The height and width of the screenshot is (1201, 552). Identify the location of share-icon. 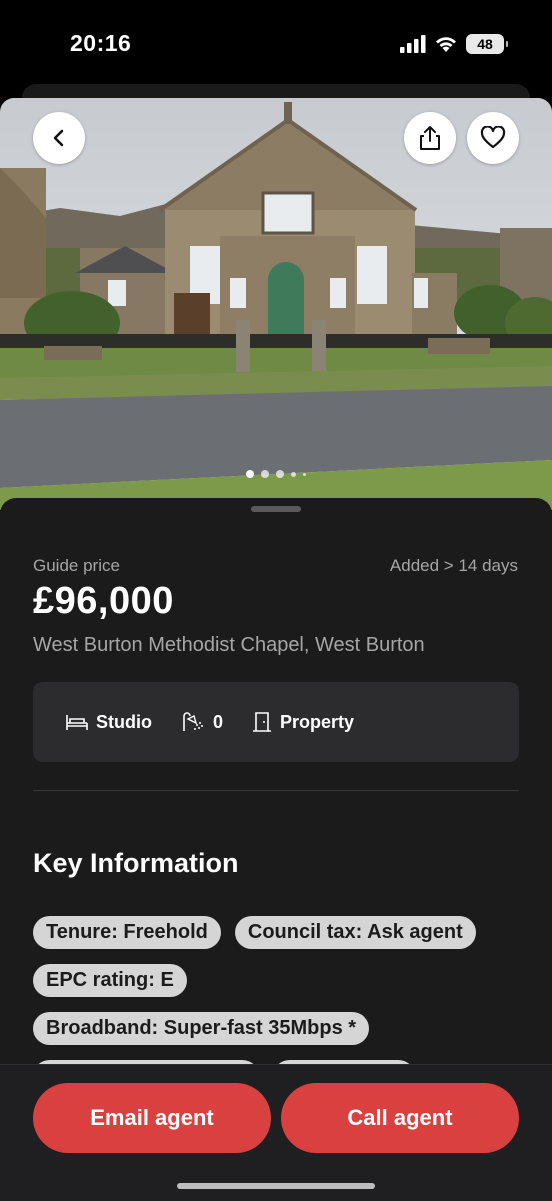
(430, 138).